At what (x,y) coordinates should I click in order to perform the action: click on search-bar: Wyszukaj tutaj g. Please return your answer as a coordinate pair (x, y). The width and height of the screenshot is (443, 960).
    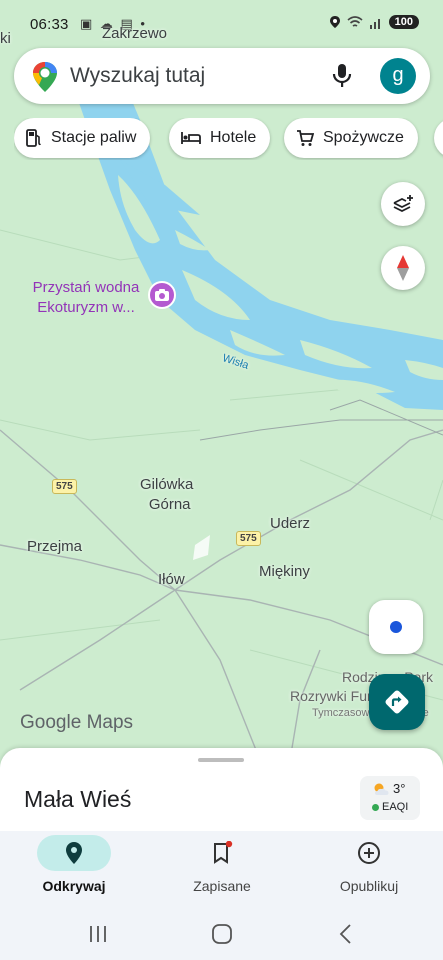
    Looking at the image, I should click on (222, 76).